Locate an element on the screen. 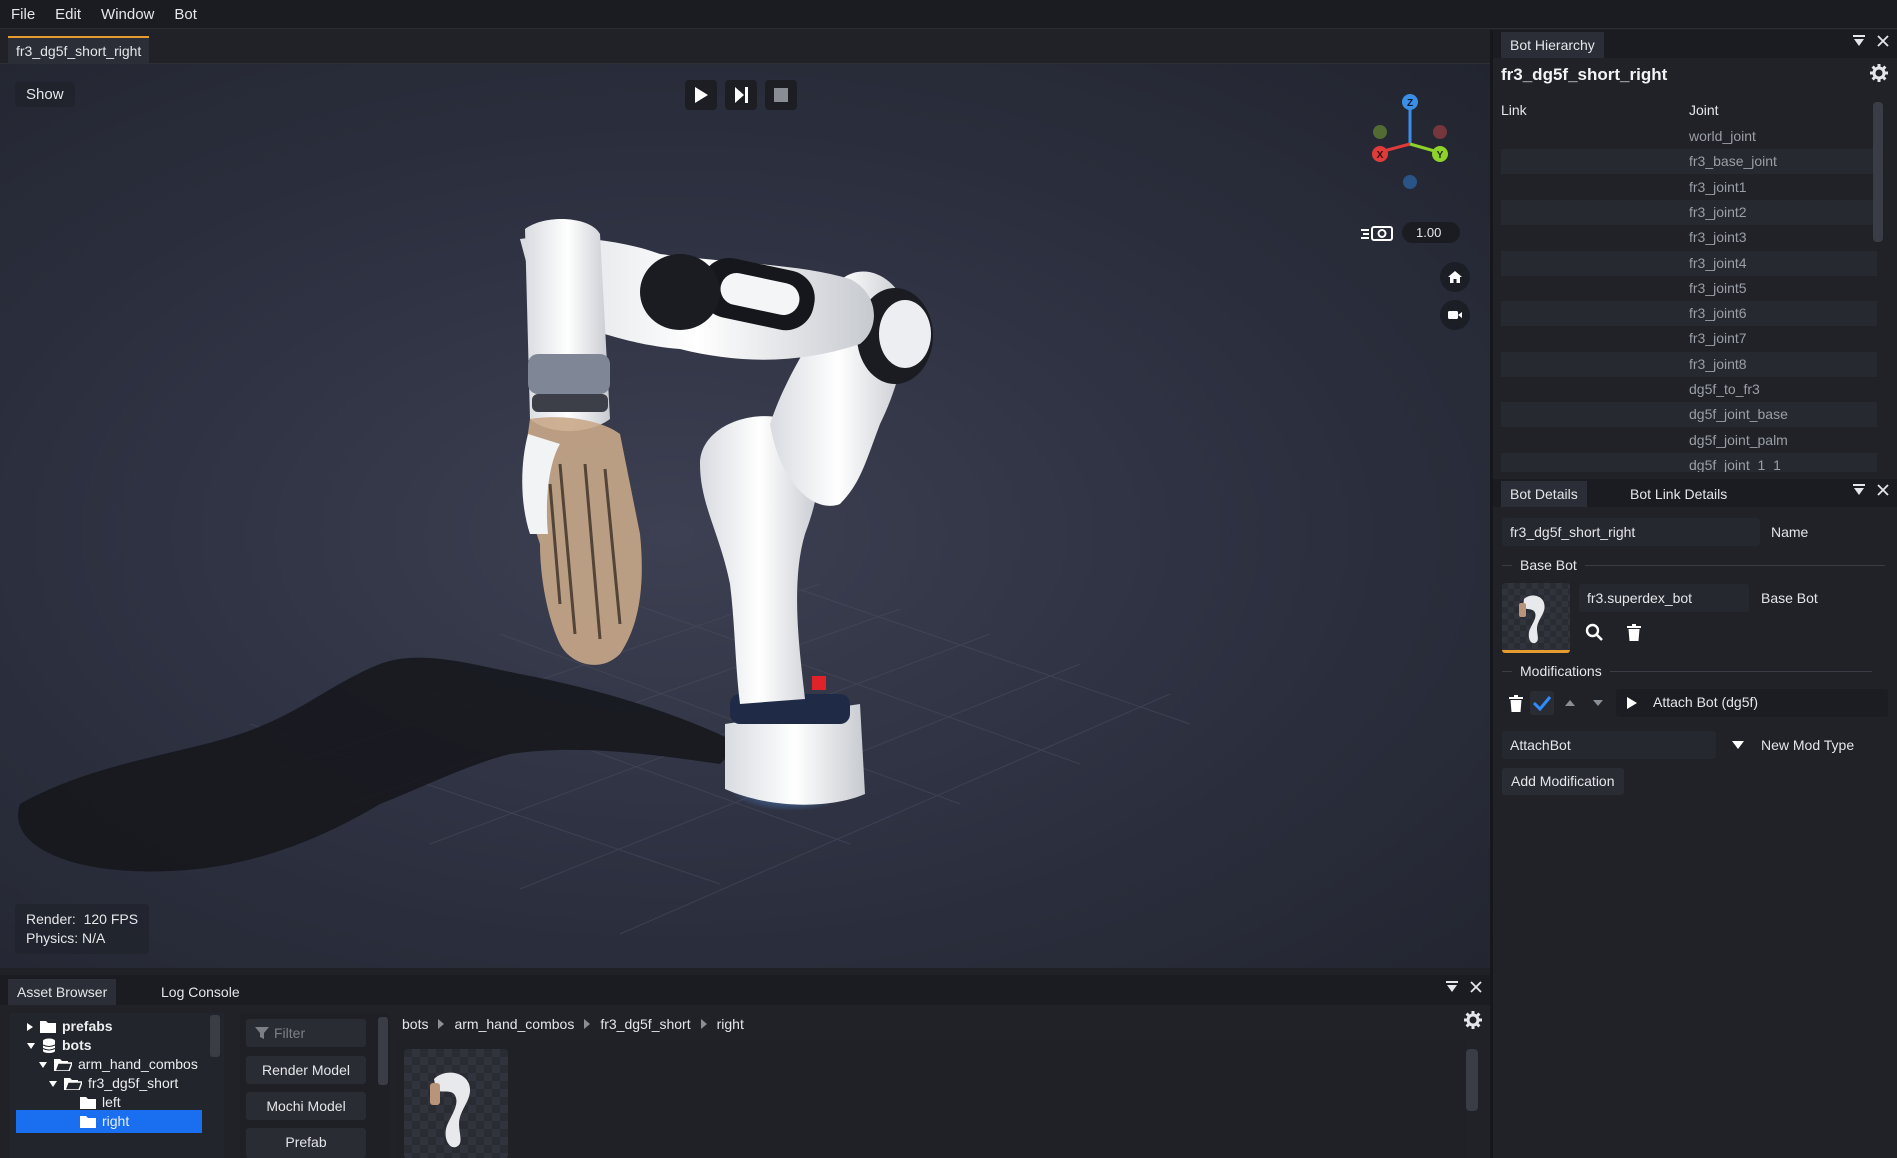 The width and height of the screenshot is (1897, 1158). filter-scrollbar is located at coordinates (383, 1051).